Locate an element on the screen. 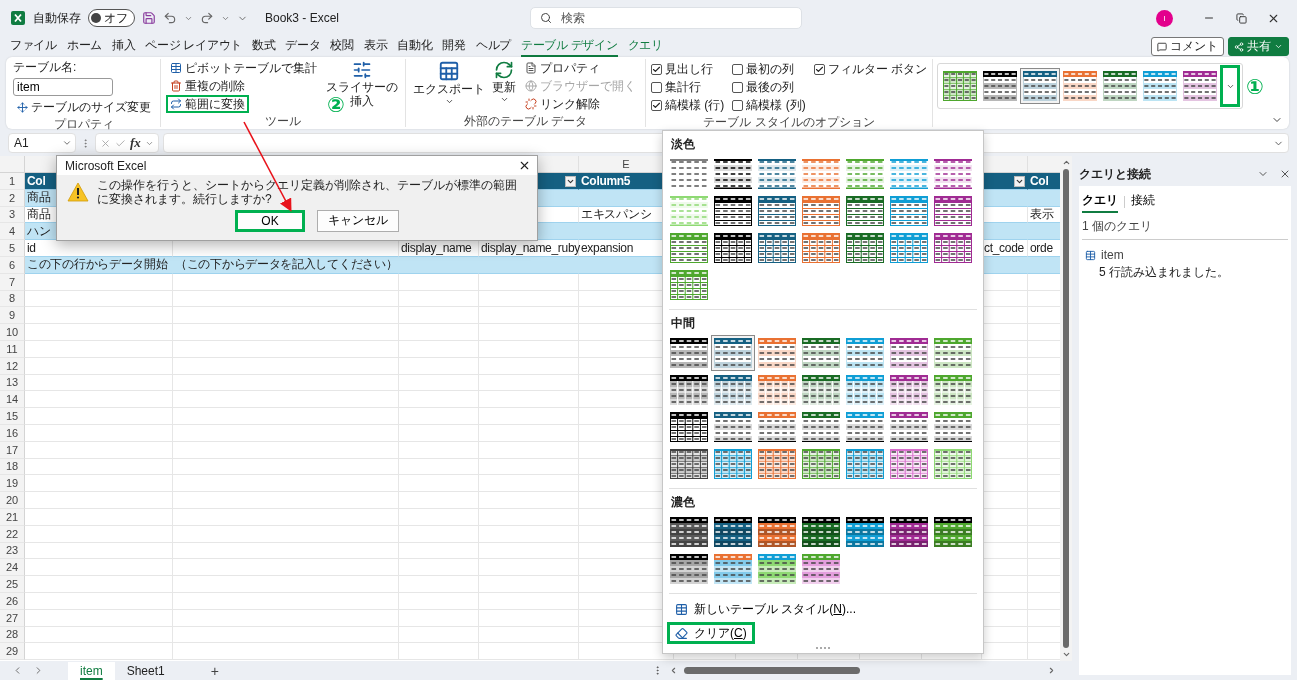  group-title: 外部のテーブル データ is located at coordinates (525, 120).